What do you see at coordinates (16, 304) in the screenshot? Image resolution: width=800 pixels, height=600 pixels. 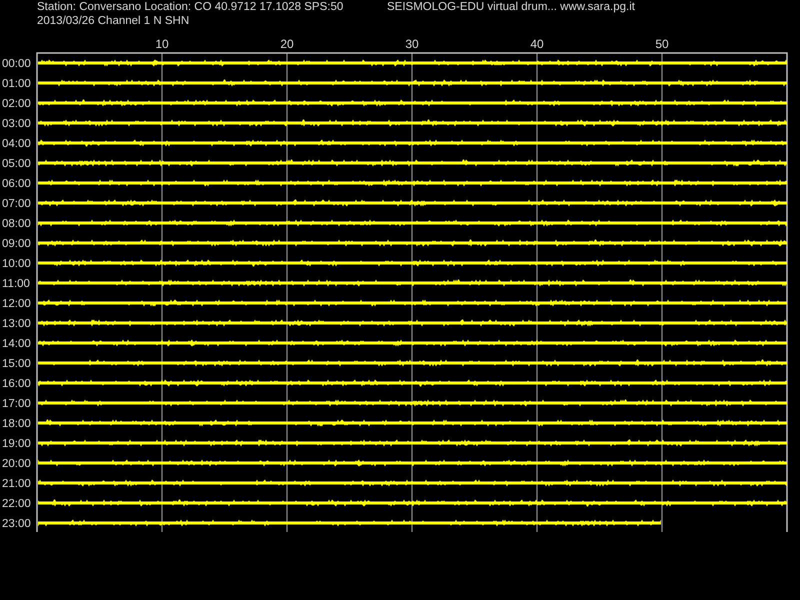 I see `time-label: 12:00` at bounding box center [16, 304].